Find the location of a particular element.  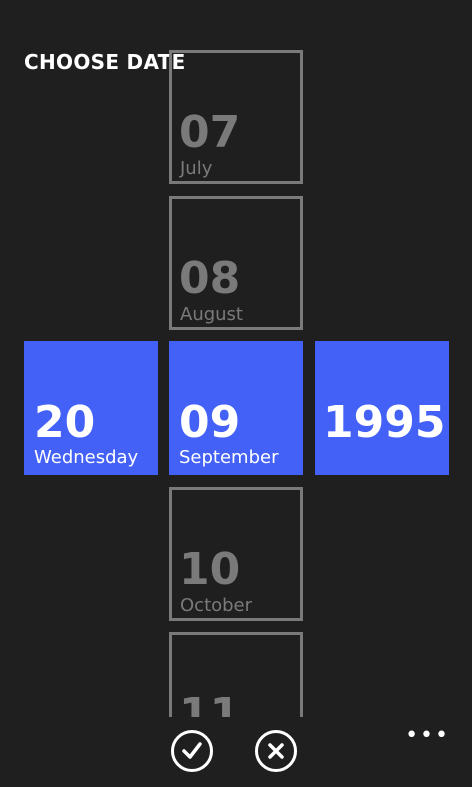

close-icon is located at coordinates (276, 751).